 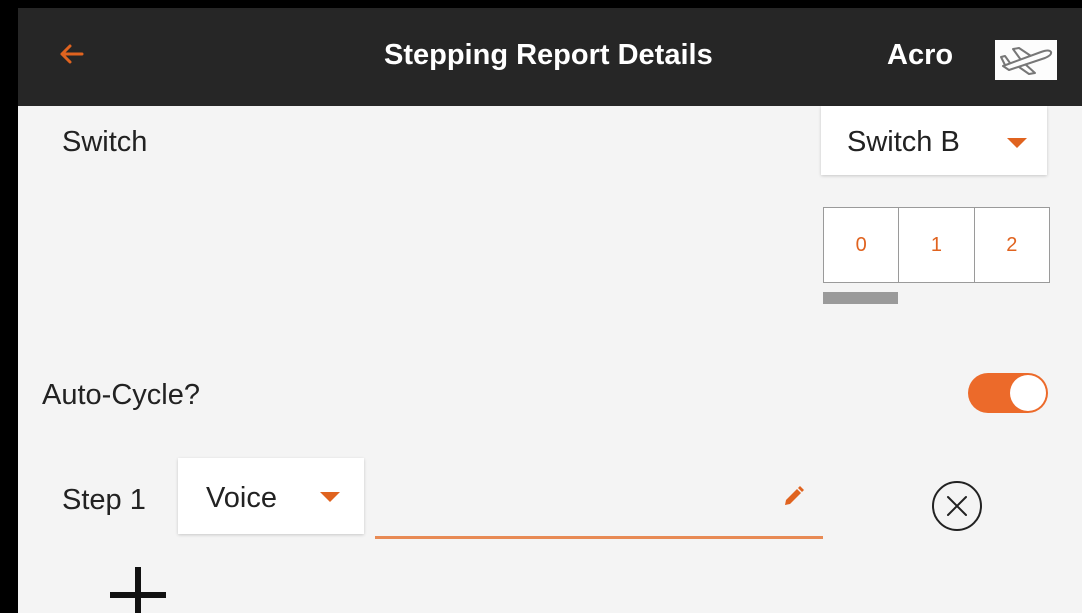 I want to click on step-1-value-field, so click(x=599, y=504).